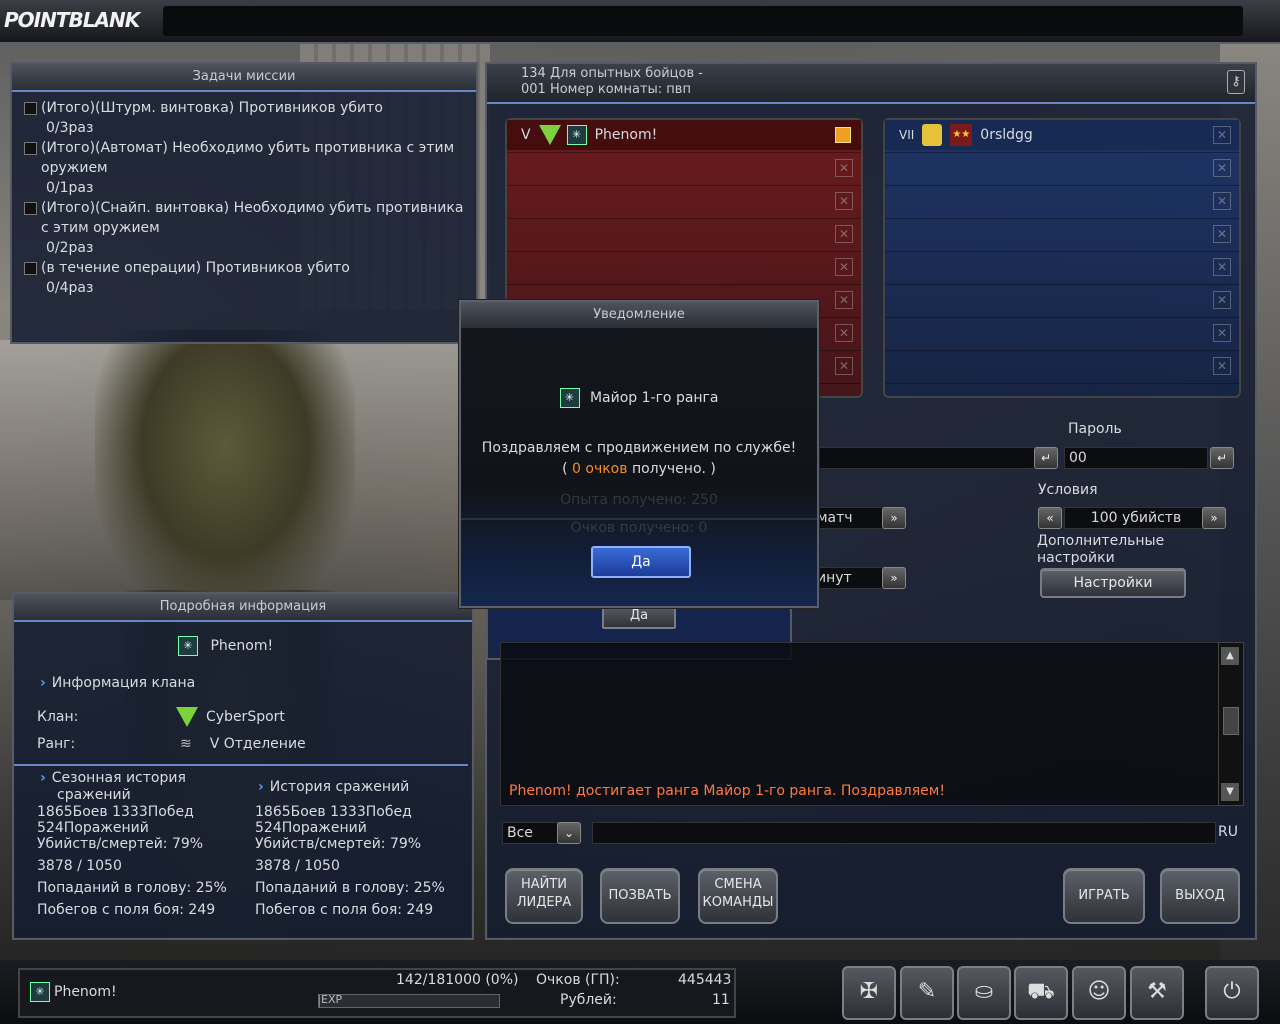 The height and width of the screenshot is (1024, 1280). Describe the element at coordinates (1006, 135) in the screenshot. I see `player-name: 0rsldgg` at that location.